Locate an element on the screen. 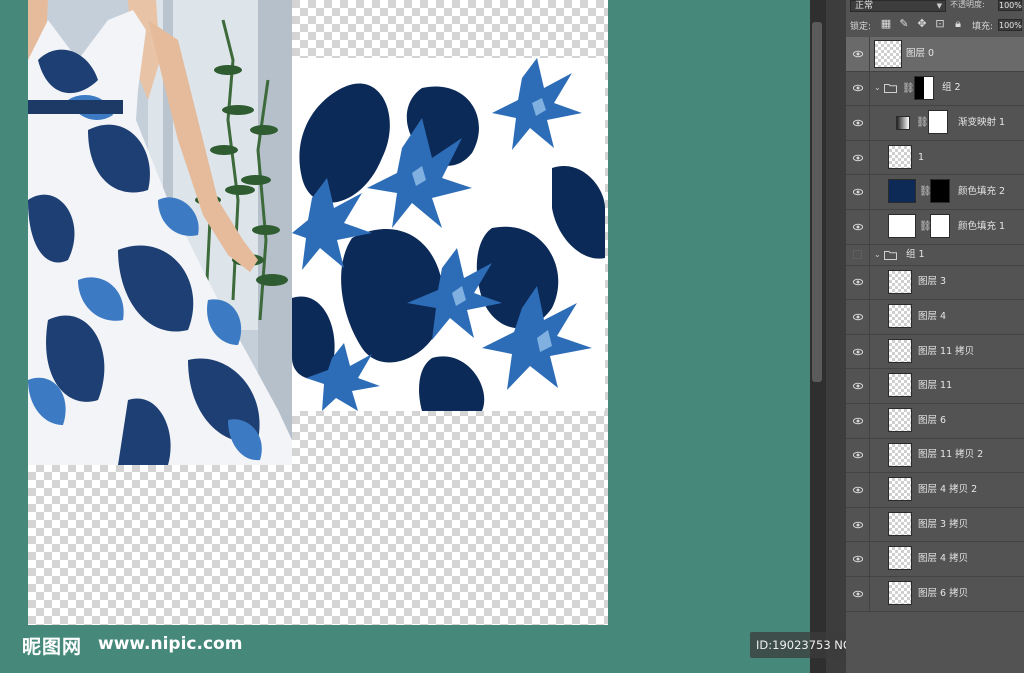 This screenshot has width=1024, height=673. layer-name: 图层 11 拷贝 2 is located at coordinates (950, 455).